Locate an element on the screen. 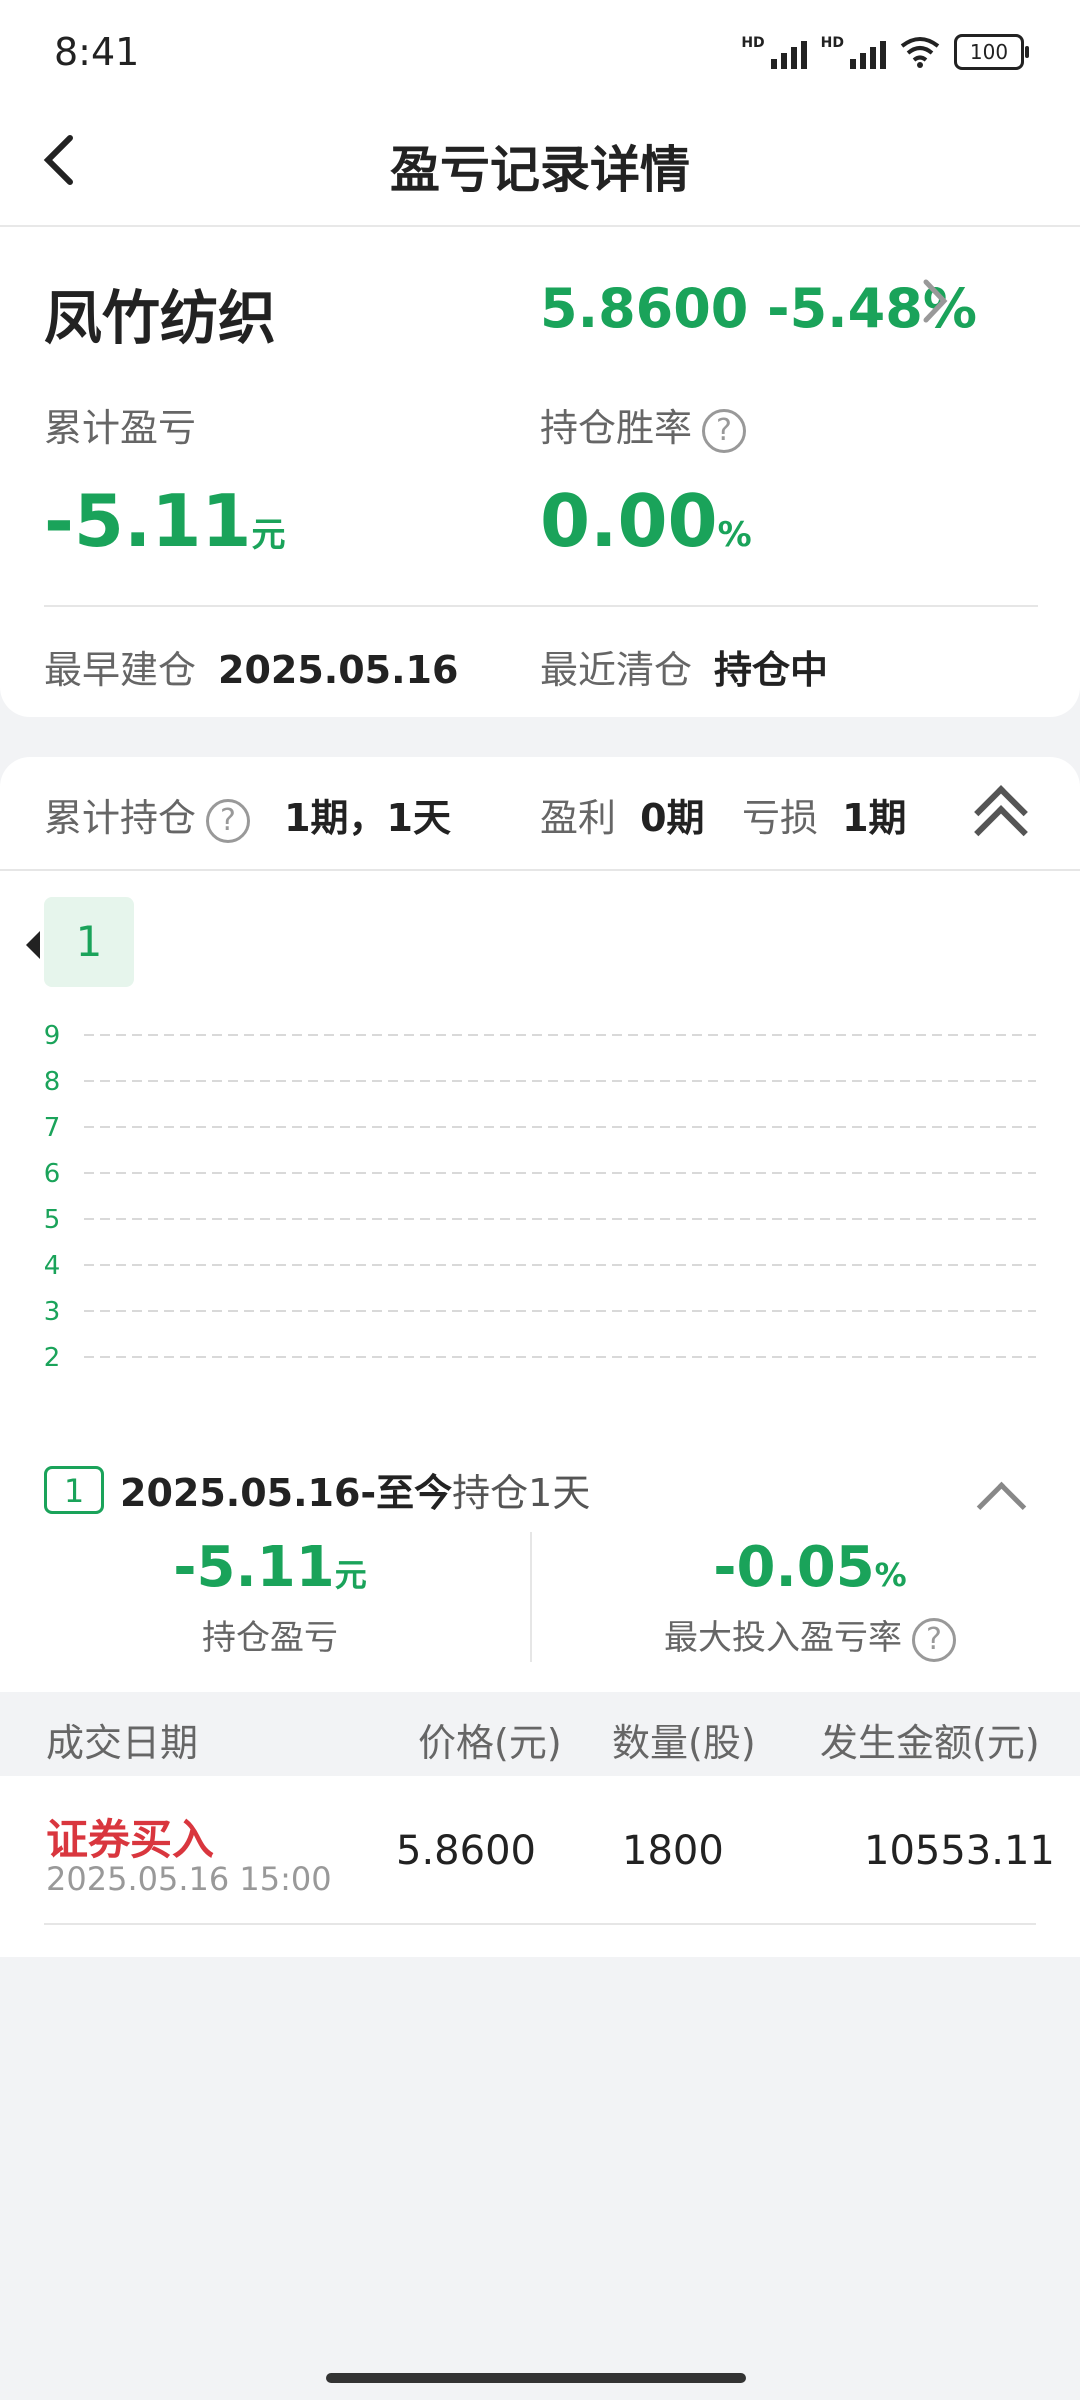  holding-chart: 987654322025.05.16 is located at coordinates (540, 1194).